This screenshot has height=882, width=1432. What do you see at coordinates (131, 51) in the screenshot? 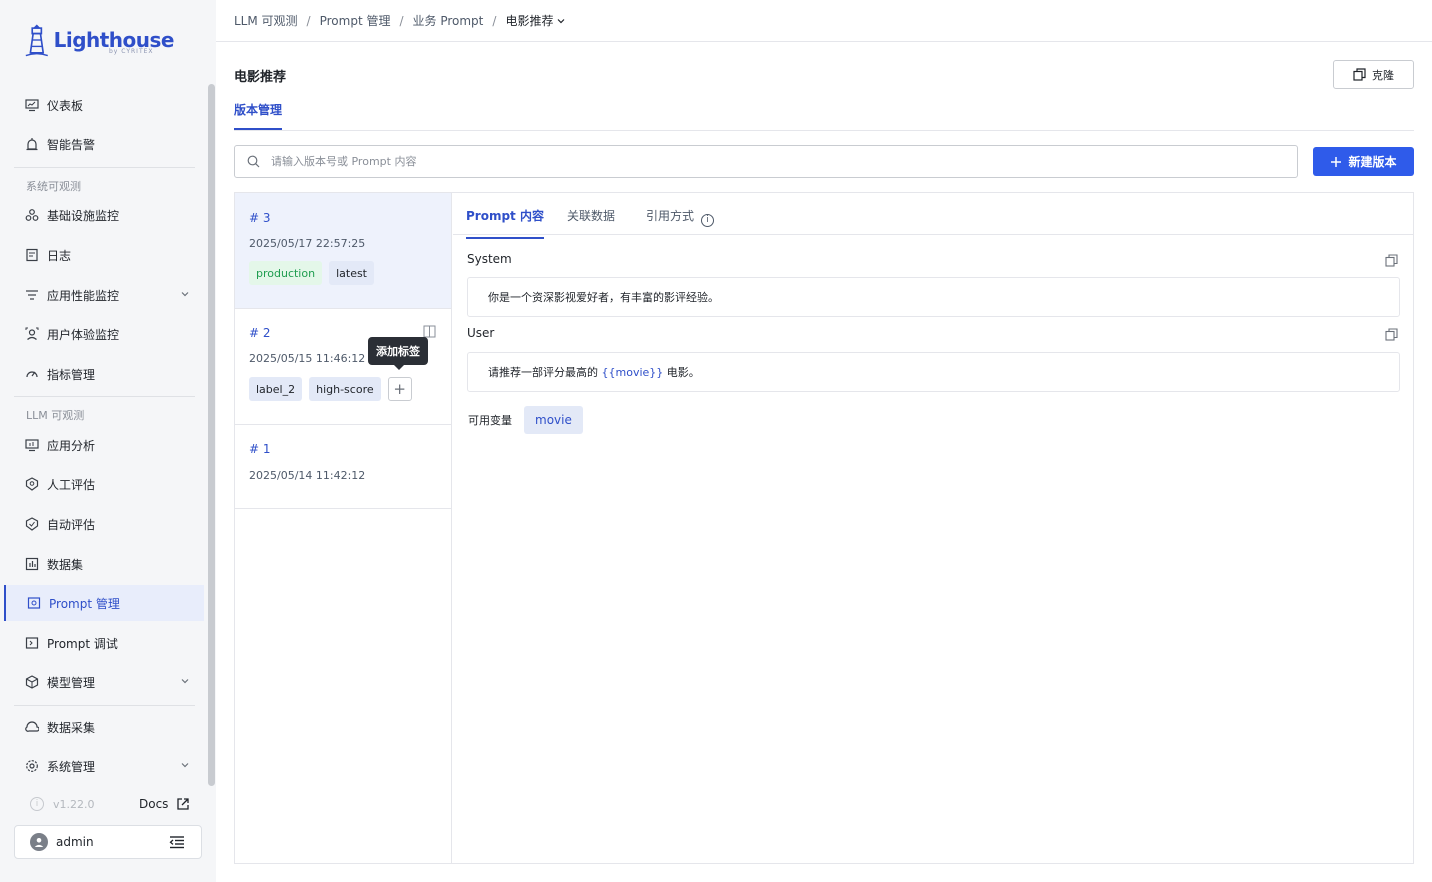
I see `brand-sub: by CYRITEX` at bounding box center [131, 51].